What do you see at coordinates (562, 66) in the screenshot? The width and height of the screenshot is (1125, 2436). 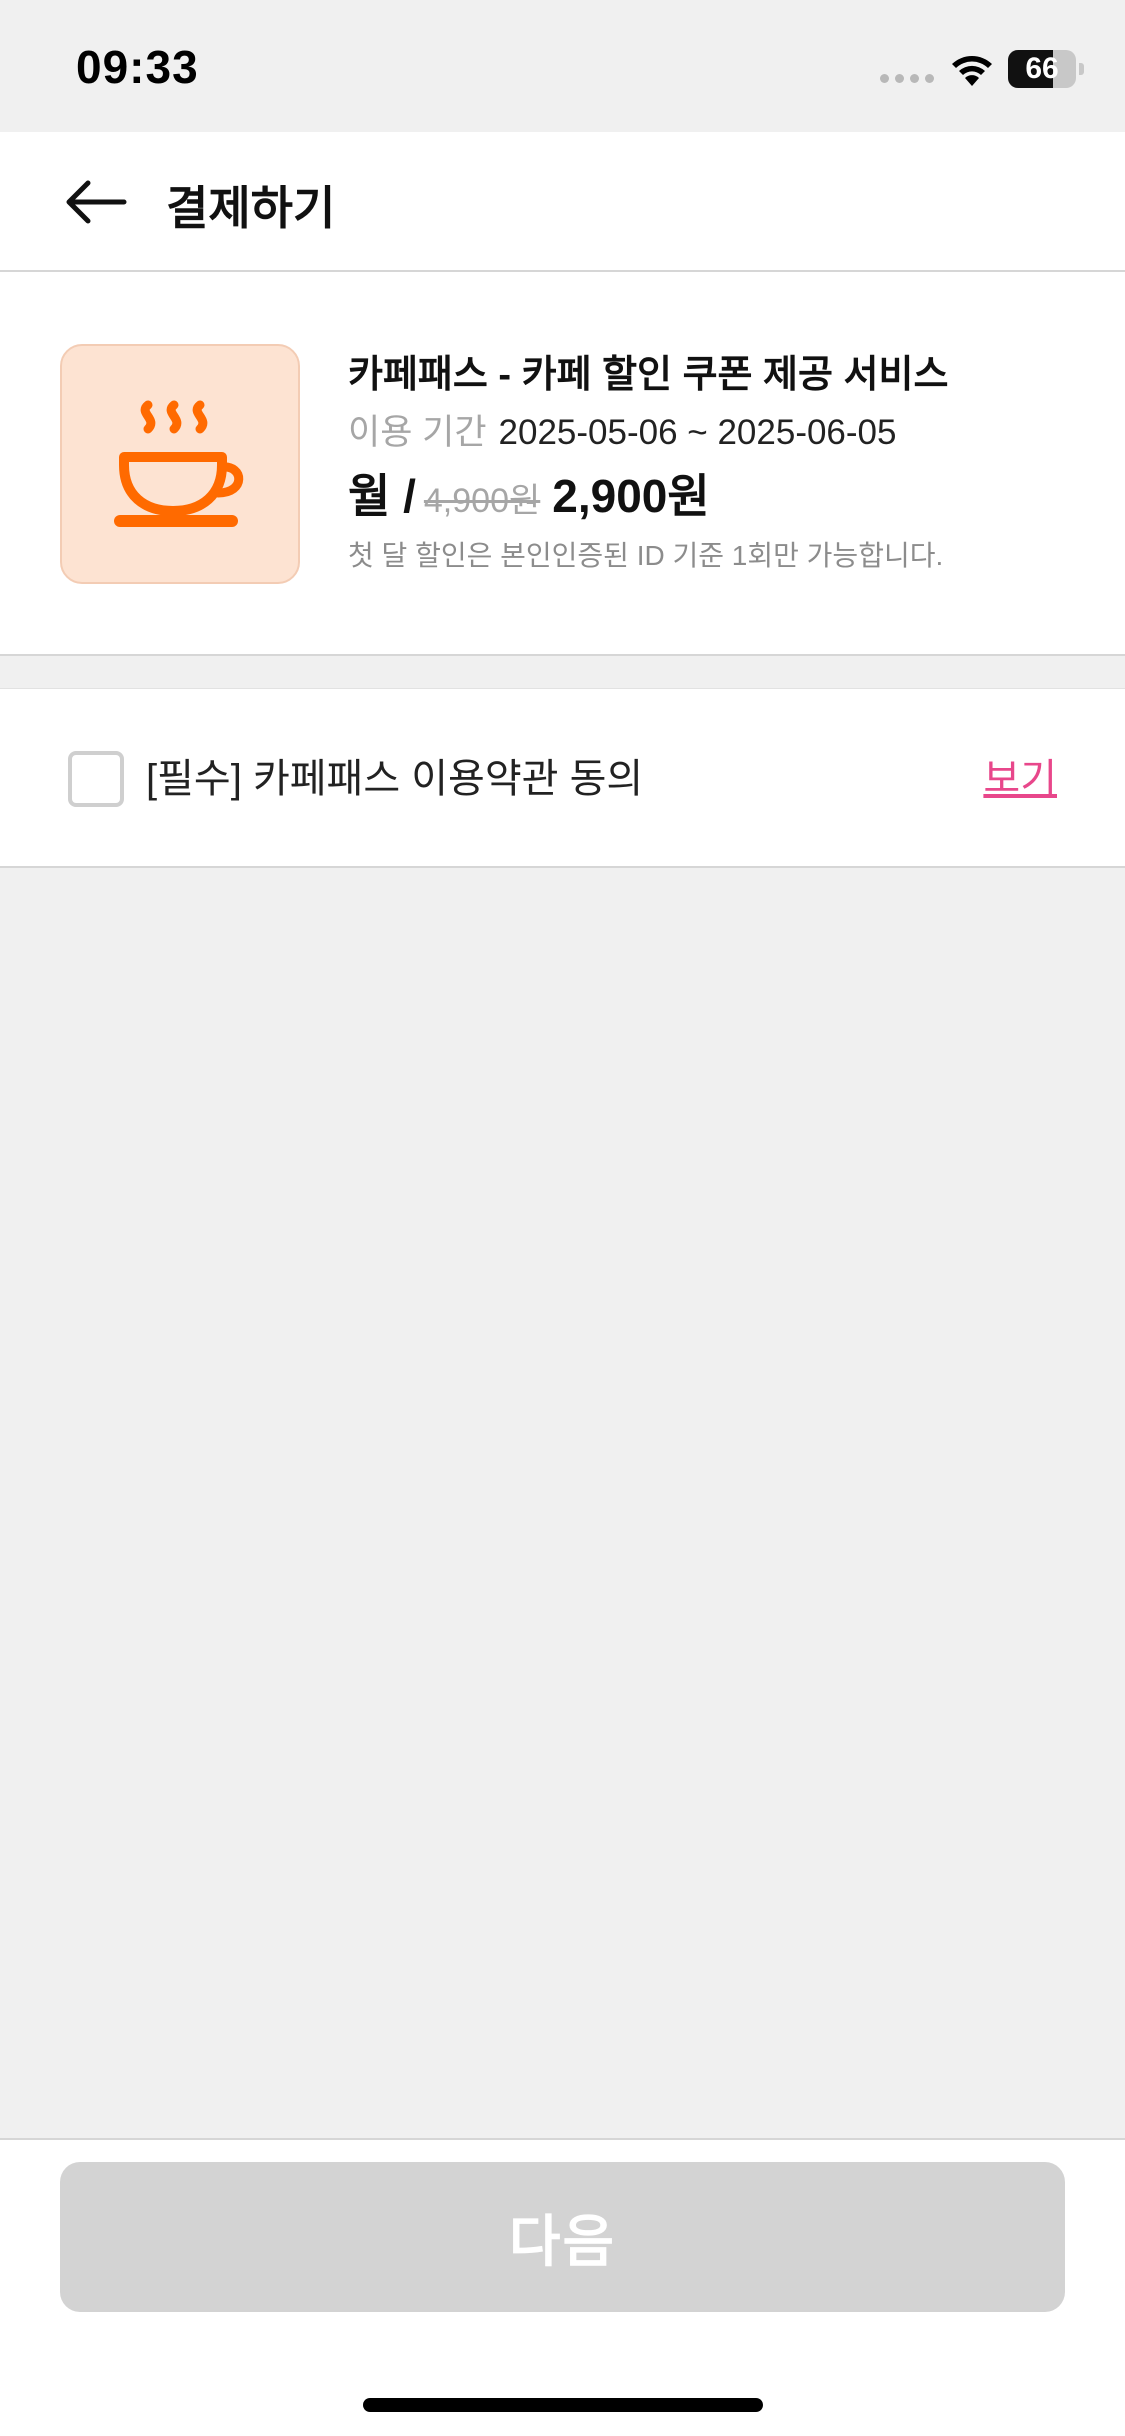 I see `status-bar: 09:33 66` at bounding box center [562, 66].